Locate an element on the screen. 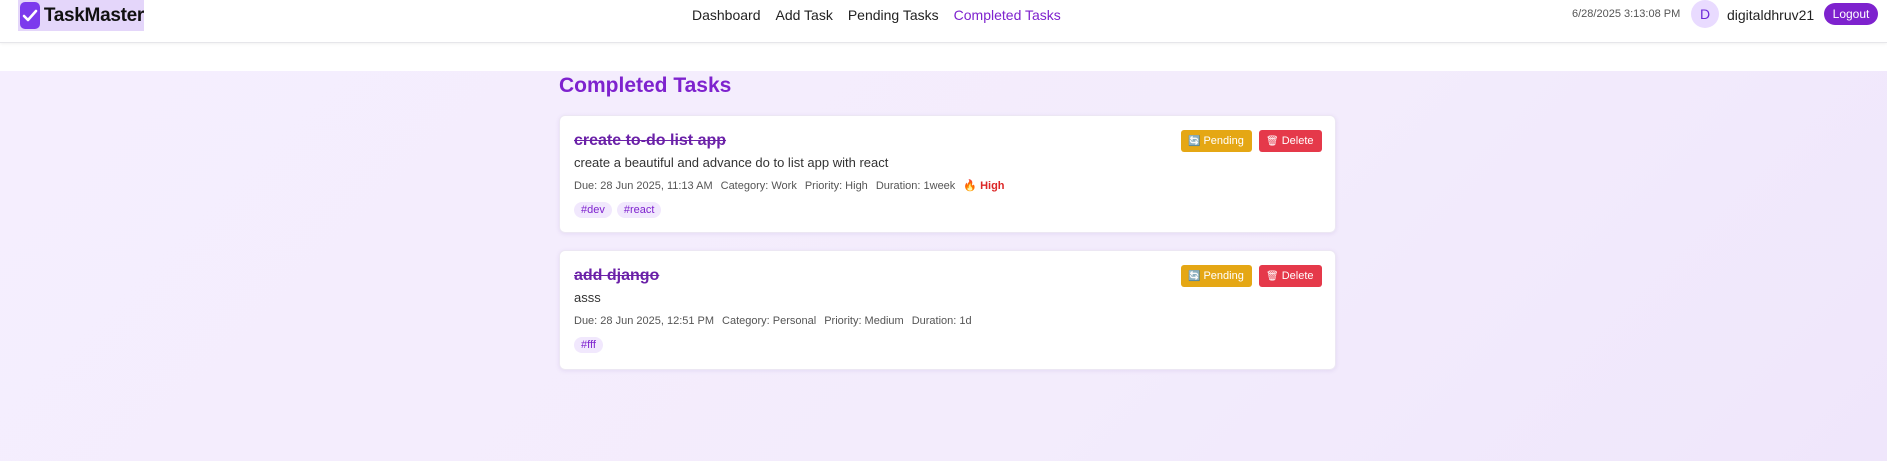 This screenshot has width=1887, height=461. page-title: Completed Tasks is located at coordinates (645, 85).